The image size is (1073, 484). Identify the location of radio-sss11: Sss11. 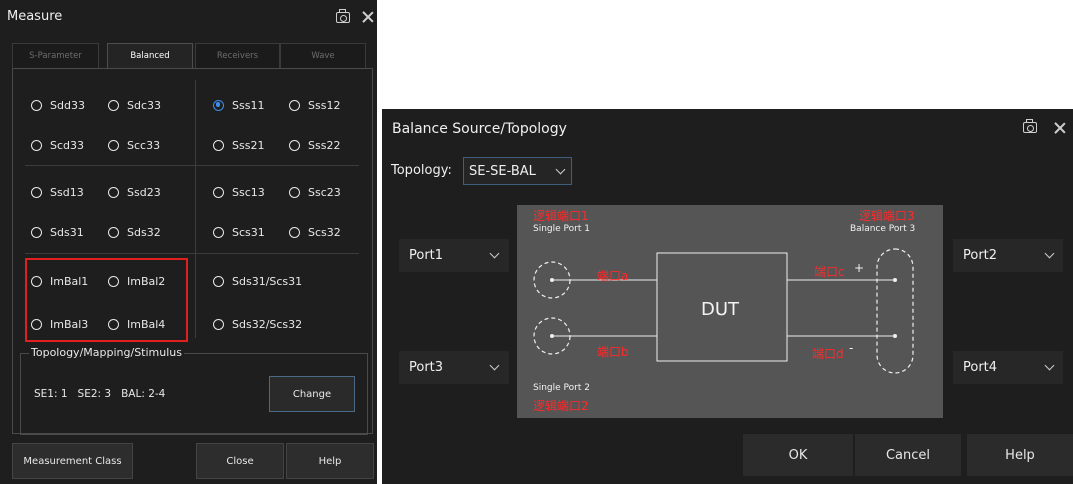
(238, 105).